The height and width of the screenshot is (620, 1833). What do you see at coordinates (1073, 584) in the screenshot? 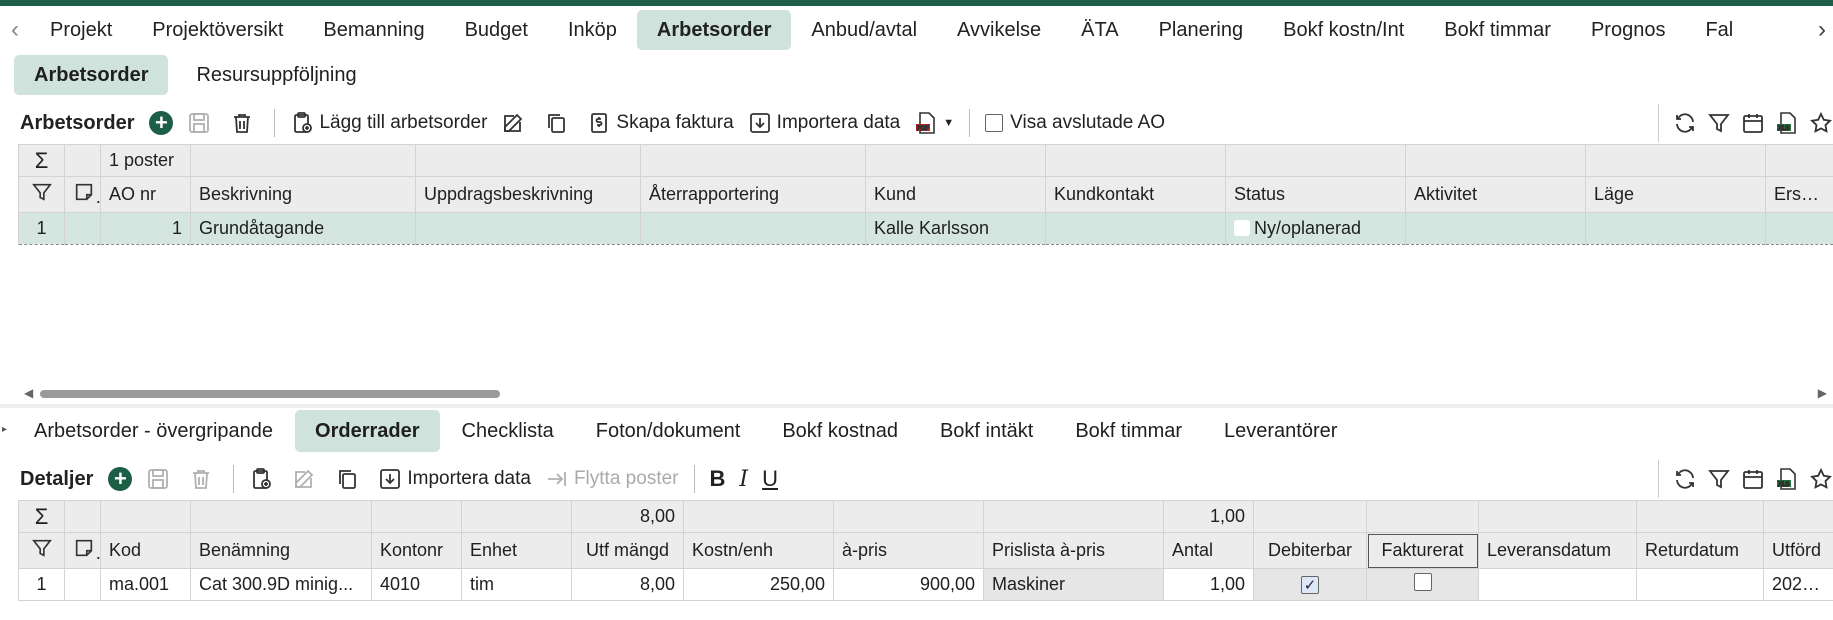
I see `pricelist-cell: Maskiner` at bounding box center [1073, 584].